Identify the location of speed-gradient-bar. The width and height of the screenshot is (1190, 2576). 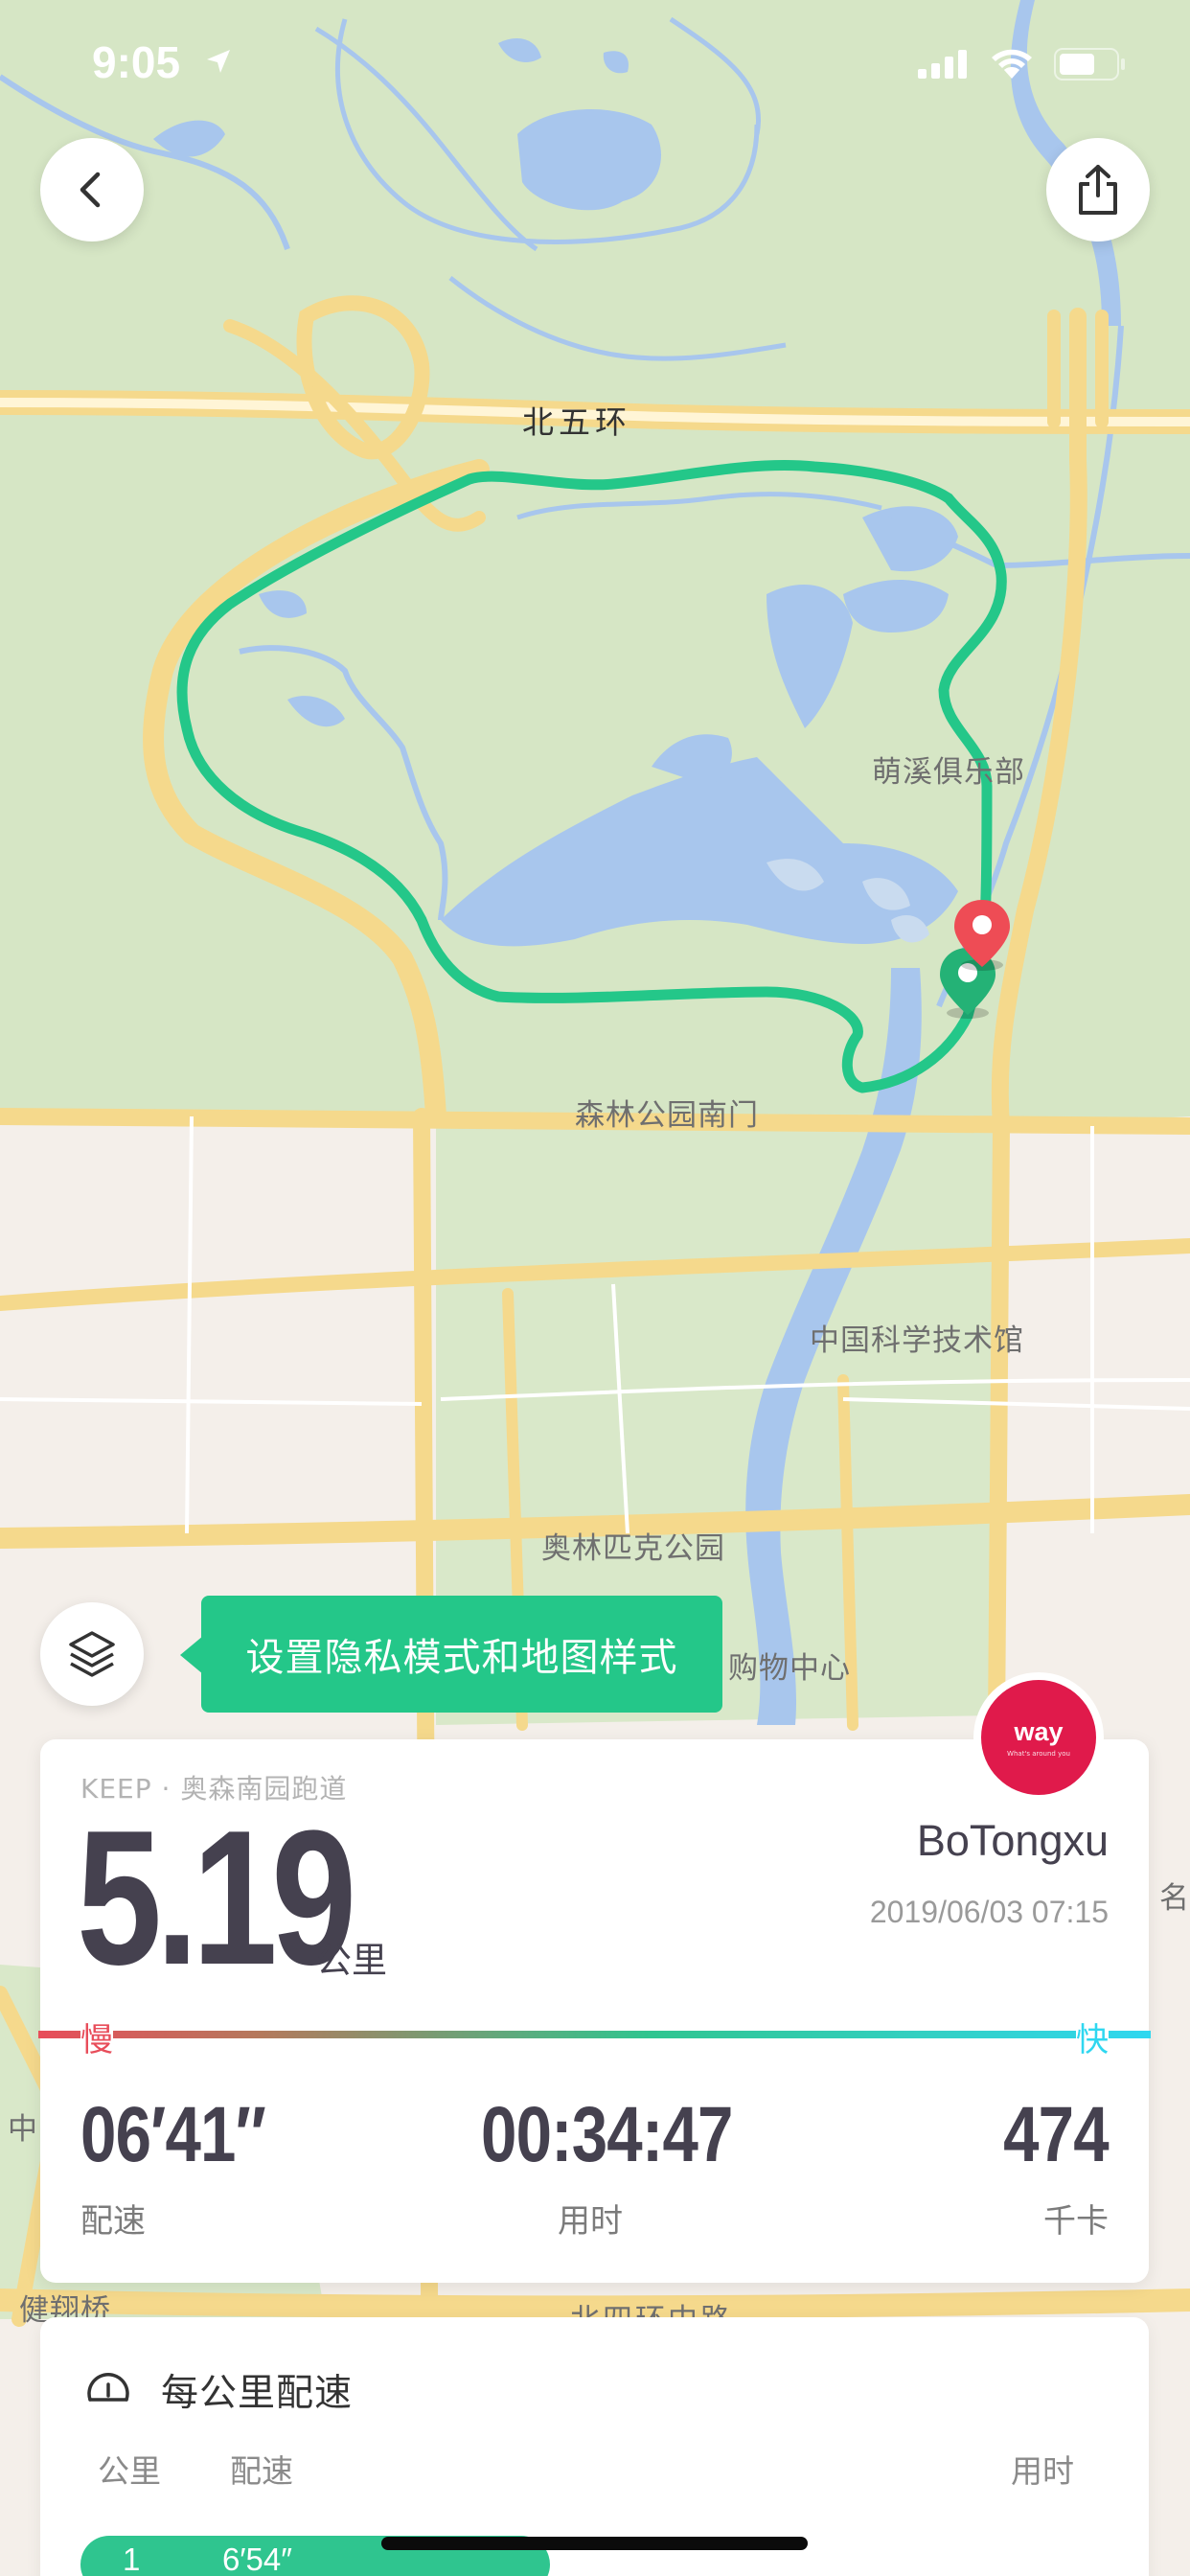
(594, 2035).